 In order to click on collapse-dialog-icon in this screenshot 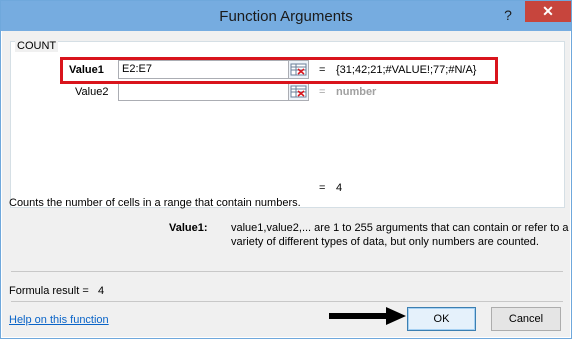, I will do `click(298, 91)`.